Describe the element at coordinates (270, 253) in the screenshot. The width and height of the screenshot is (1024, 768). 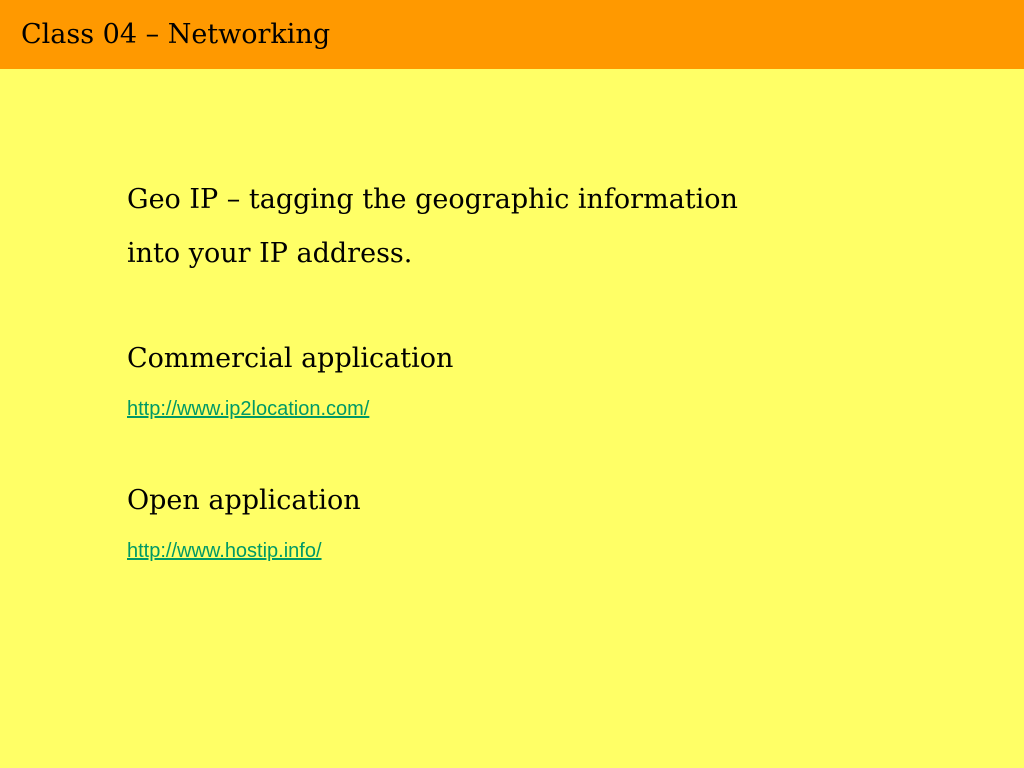
I see `intro-line-2: into your IP address.` at that location.